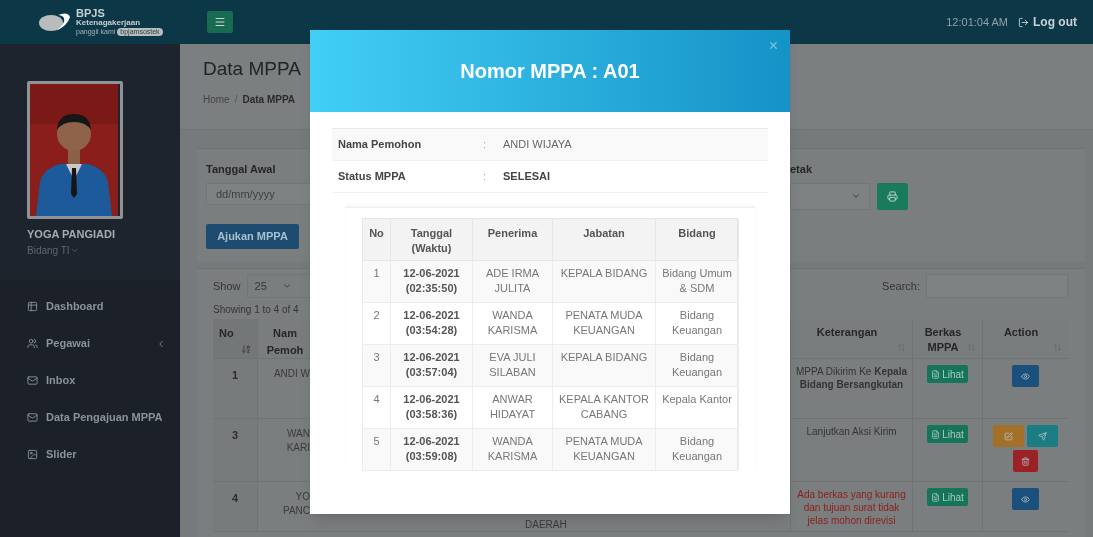 The width and height of the screenshot is (1093, 537). I want to click on sidebar-item: Inbox, so click(90, 380).